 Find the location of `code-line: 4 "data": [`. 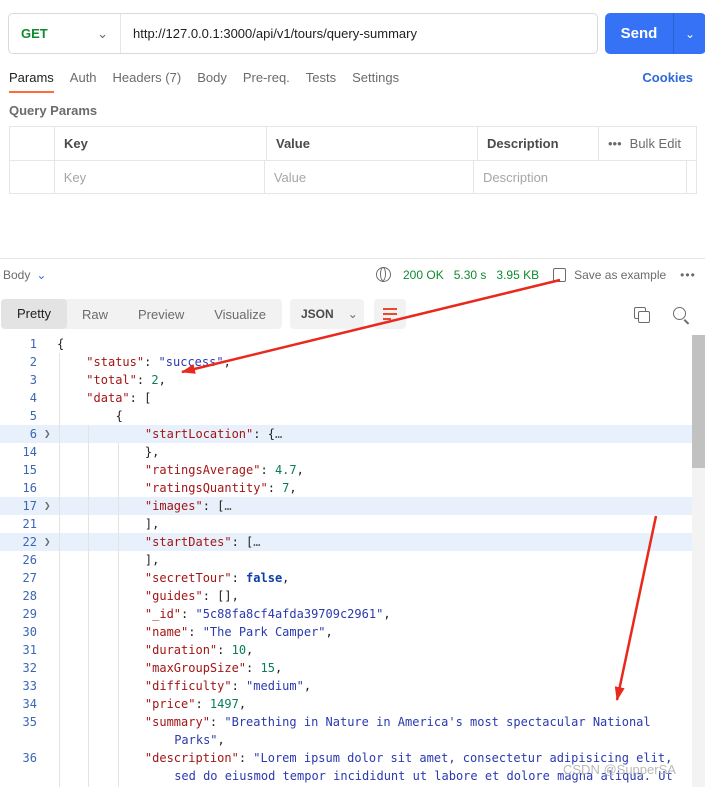

code-line: 4 "data": [ is located at coordinates (352, 398).